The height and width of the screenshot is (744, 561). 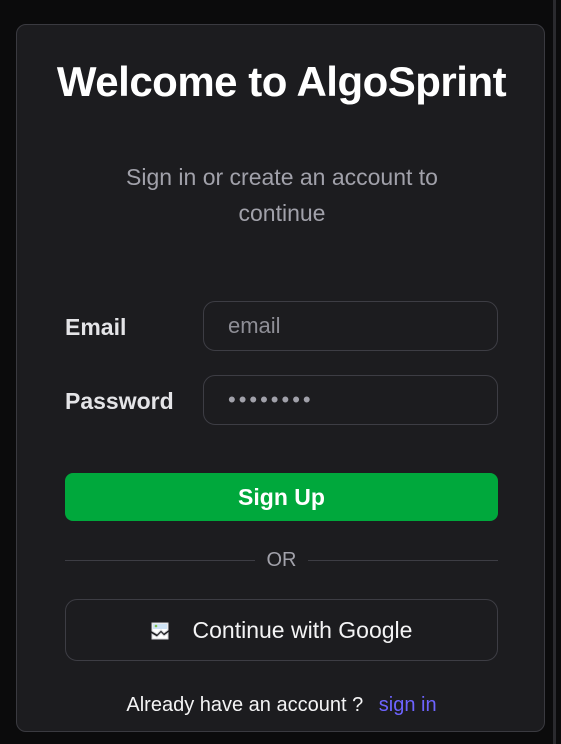 What do you see at coordinates (554, 372) in the screenshot?
I see `window-edge` at bounding box center [554, 372].